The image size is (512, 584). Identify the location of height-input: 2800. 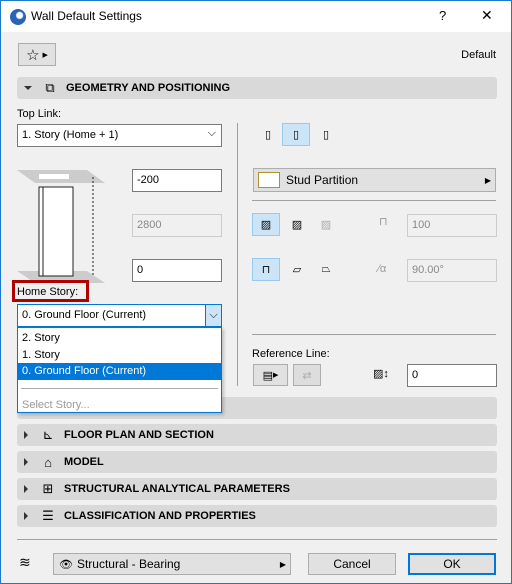
(177, 225).